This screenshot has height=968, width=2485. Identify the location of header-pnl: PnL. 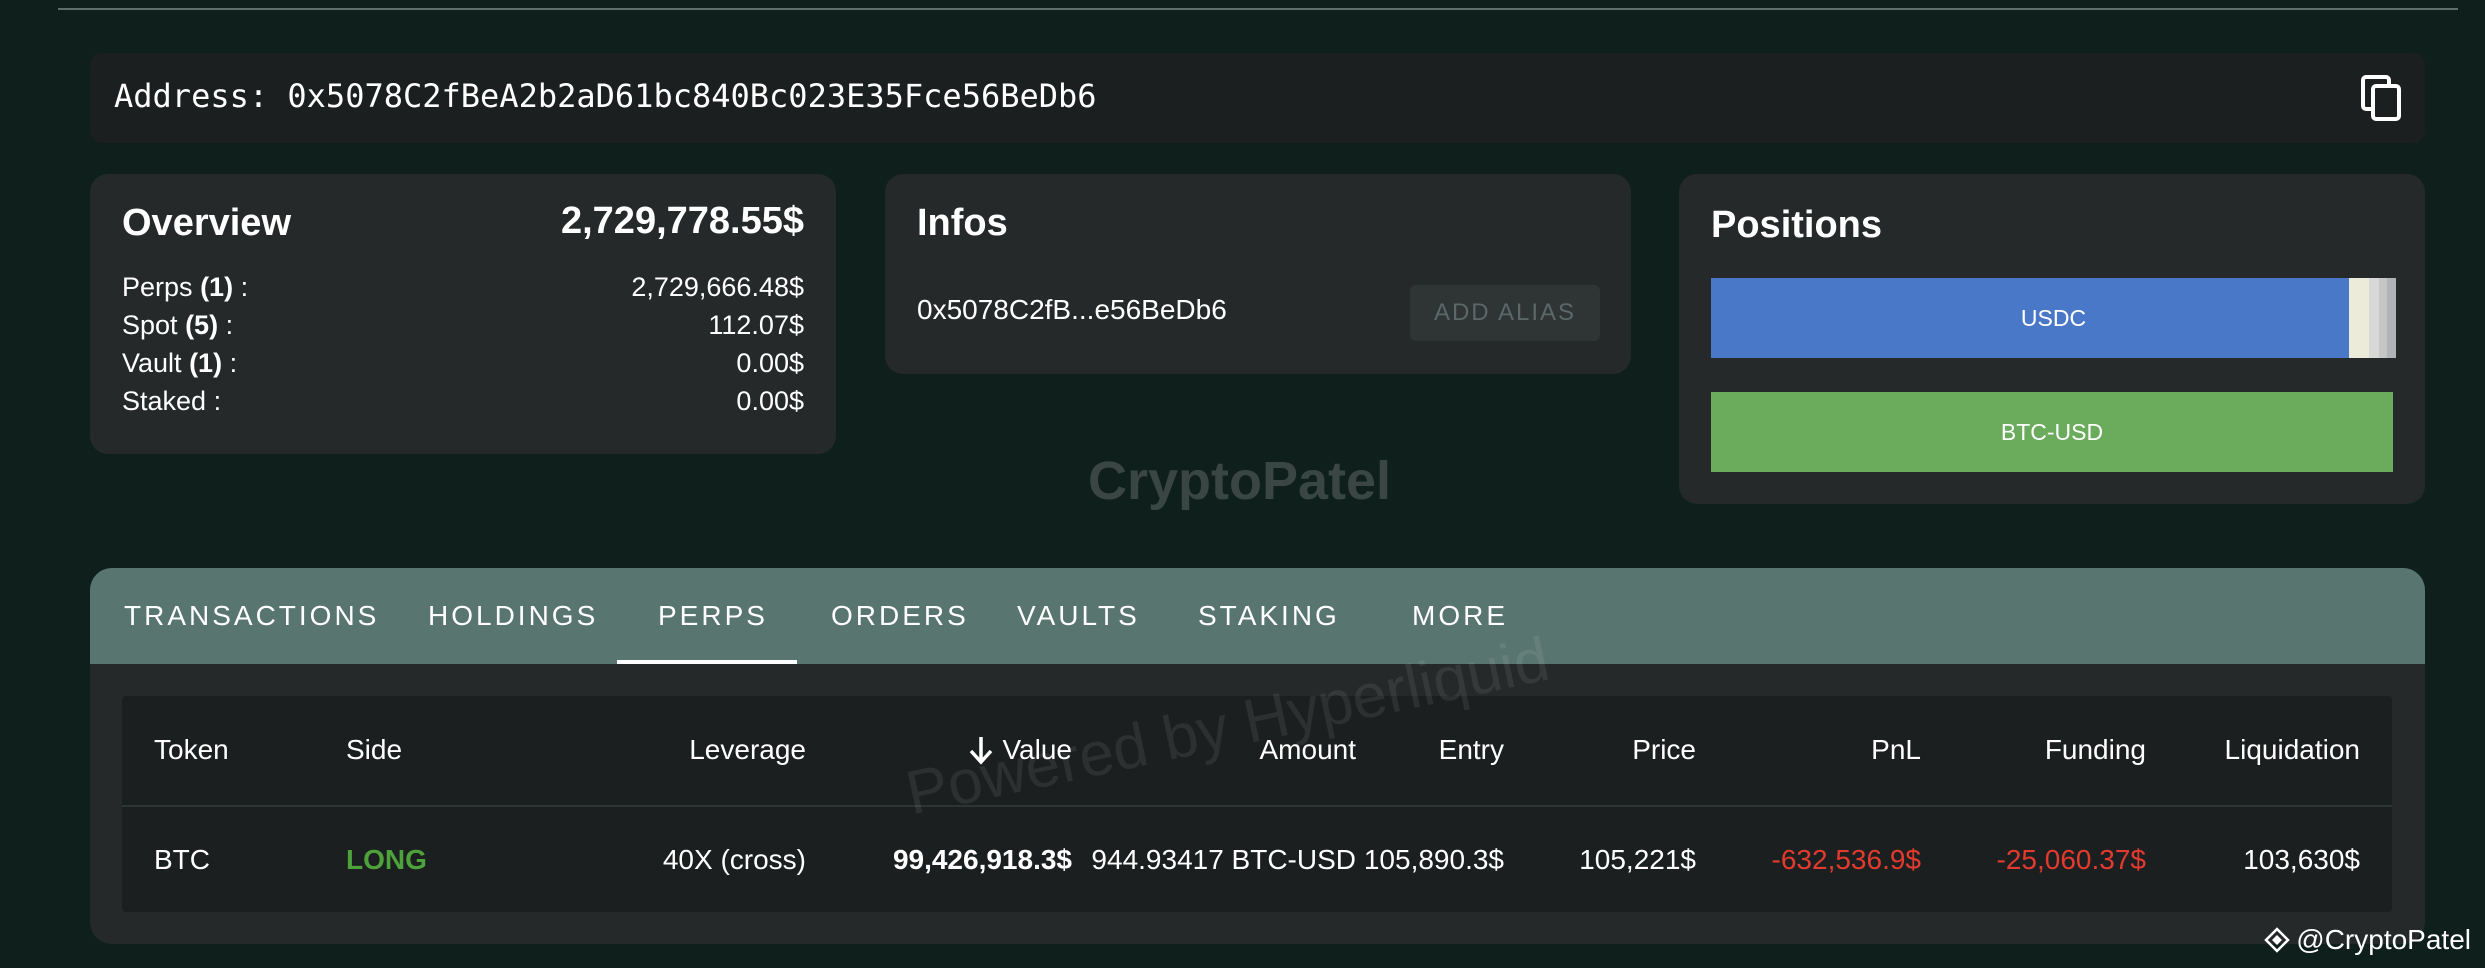
(1896, 750).